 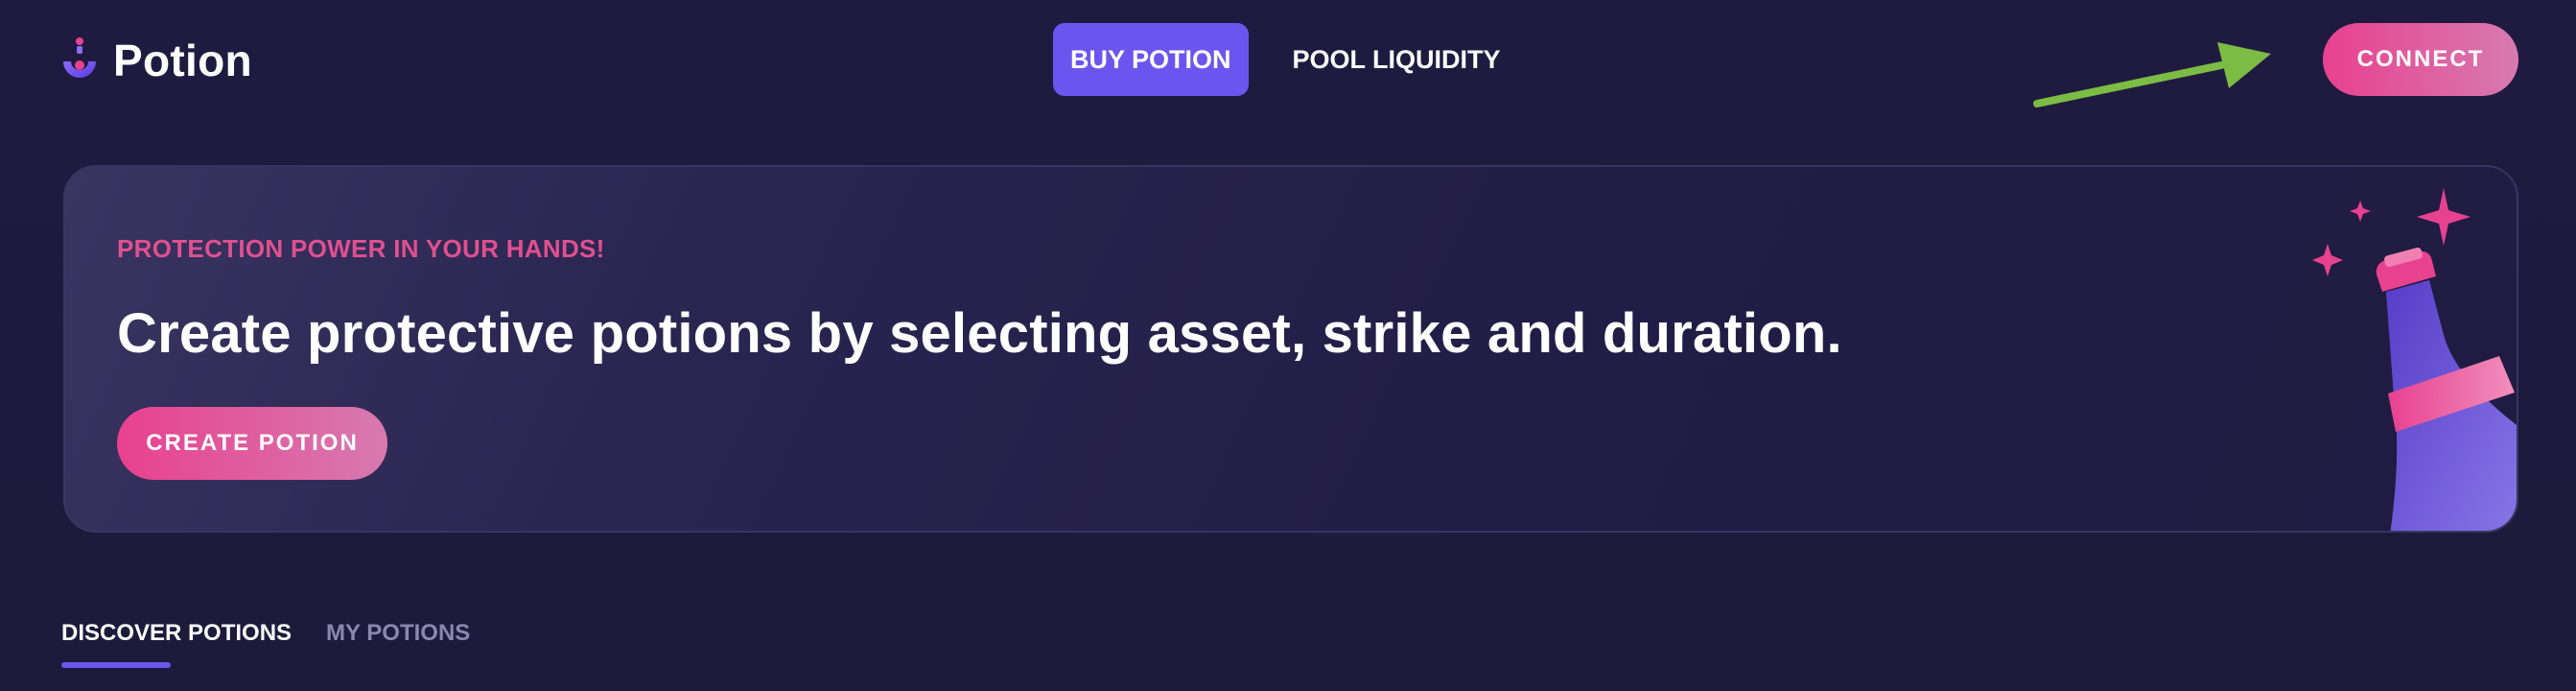 What do you see at coordinates (252, 443) in the screenshot?
I see `create-potion-button: CREATE POTION` at bounding box center [252, 443].